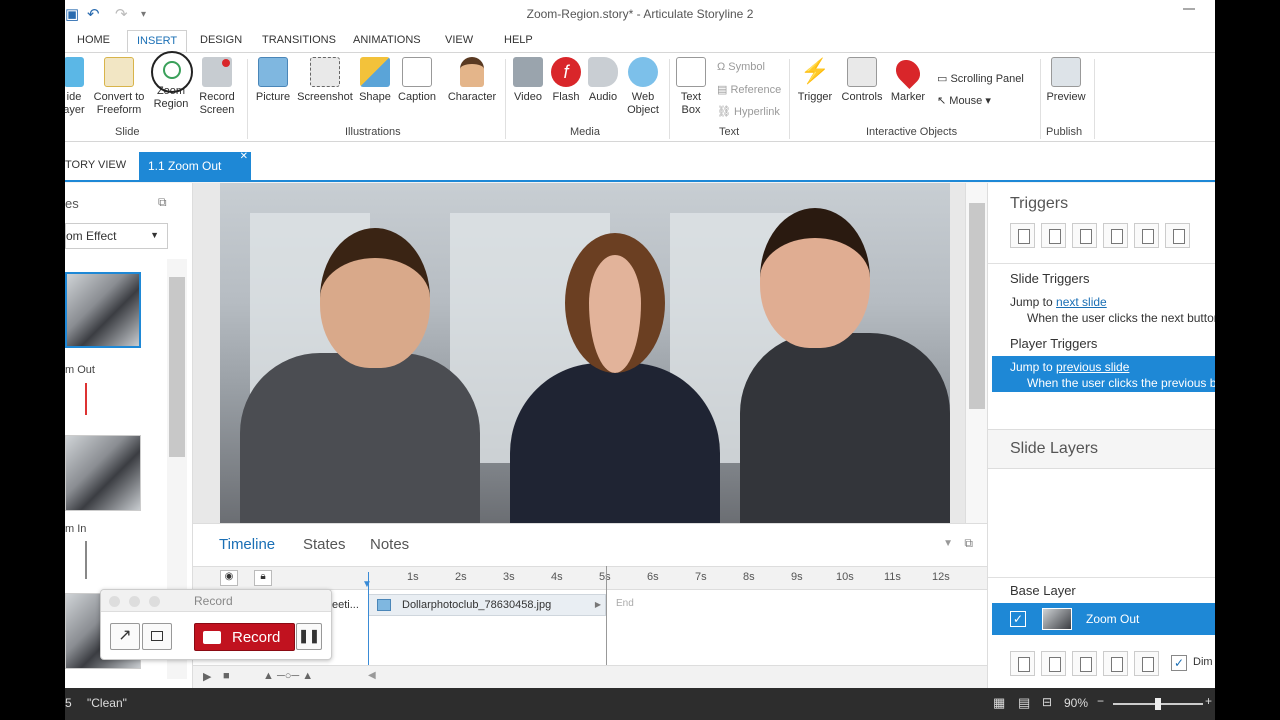 Image resolution: width=1280 pixels, height=720 pixels. What do you see at coordinates (309, 636) in the screenshot?
I see `pause-icon: ❚❚` at bounding box center [309, 636].